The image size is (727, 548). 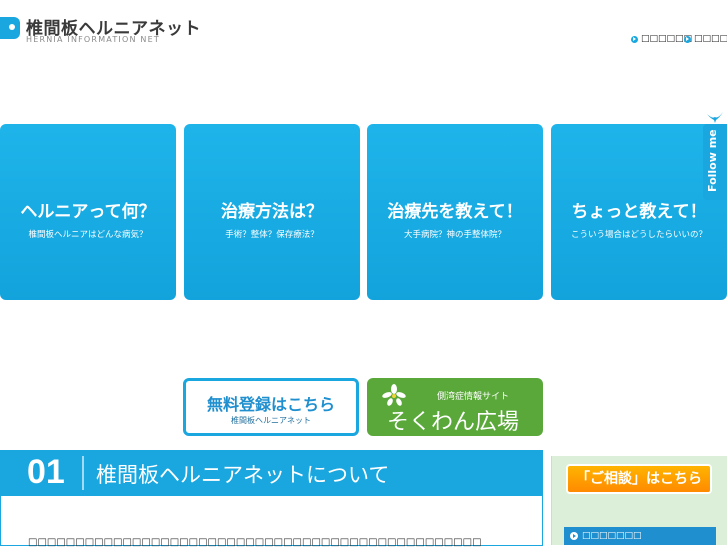 I want to click on tile-subtitle: 大手病院？神の手整体院？, so click(x=454, y=235).